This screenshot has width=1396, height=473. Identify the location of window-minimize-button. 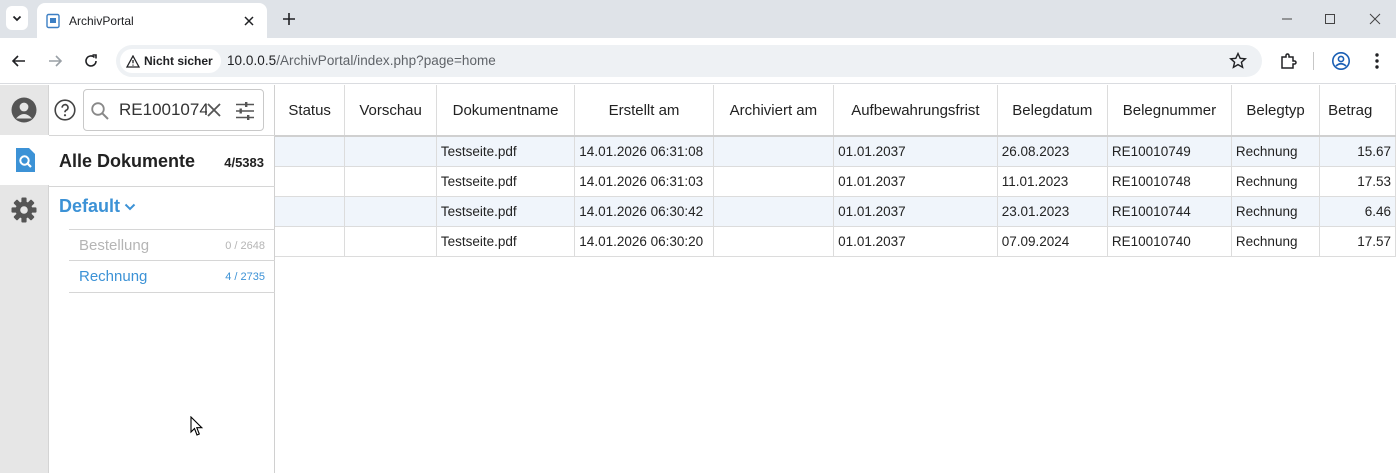
(1287, 19).